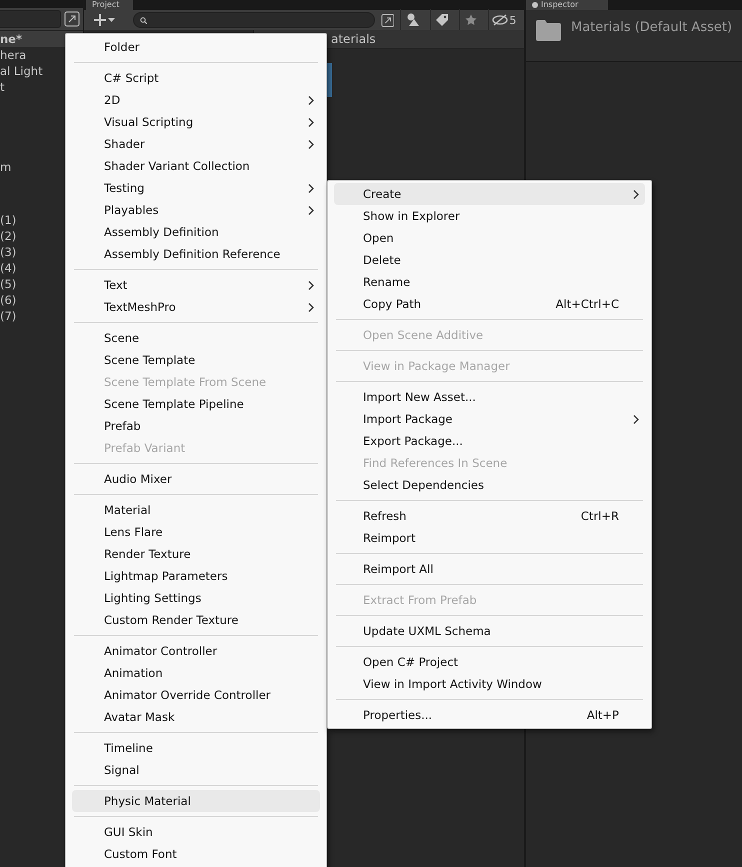  I want to click on menu-item: Open C# Project, so click(489, 662).